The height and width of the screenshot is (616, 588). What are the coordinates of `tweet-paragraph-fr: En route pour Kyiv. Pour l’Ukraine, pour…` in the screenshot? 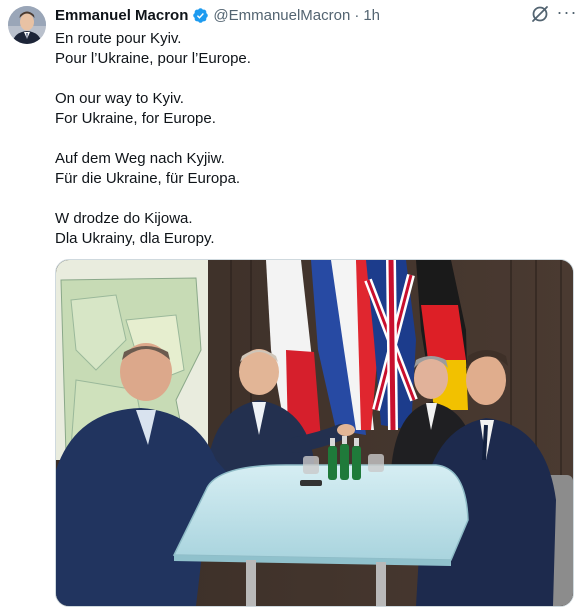 It's located at (310, 49).